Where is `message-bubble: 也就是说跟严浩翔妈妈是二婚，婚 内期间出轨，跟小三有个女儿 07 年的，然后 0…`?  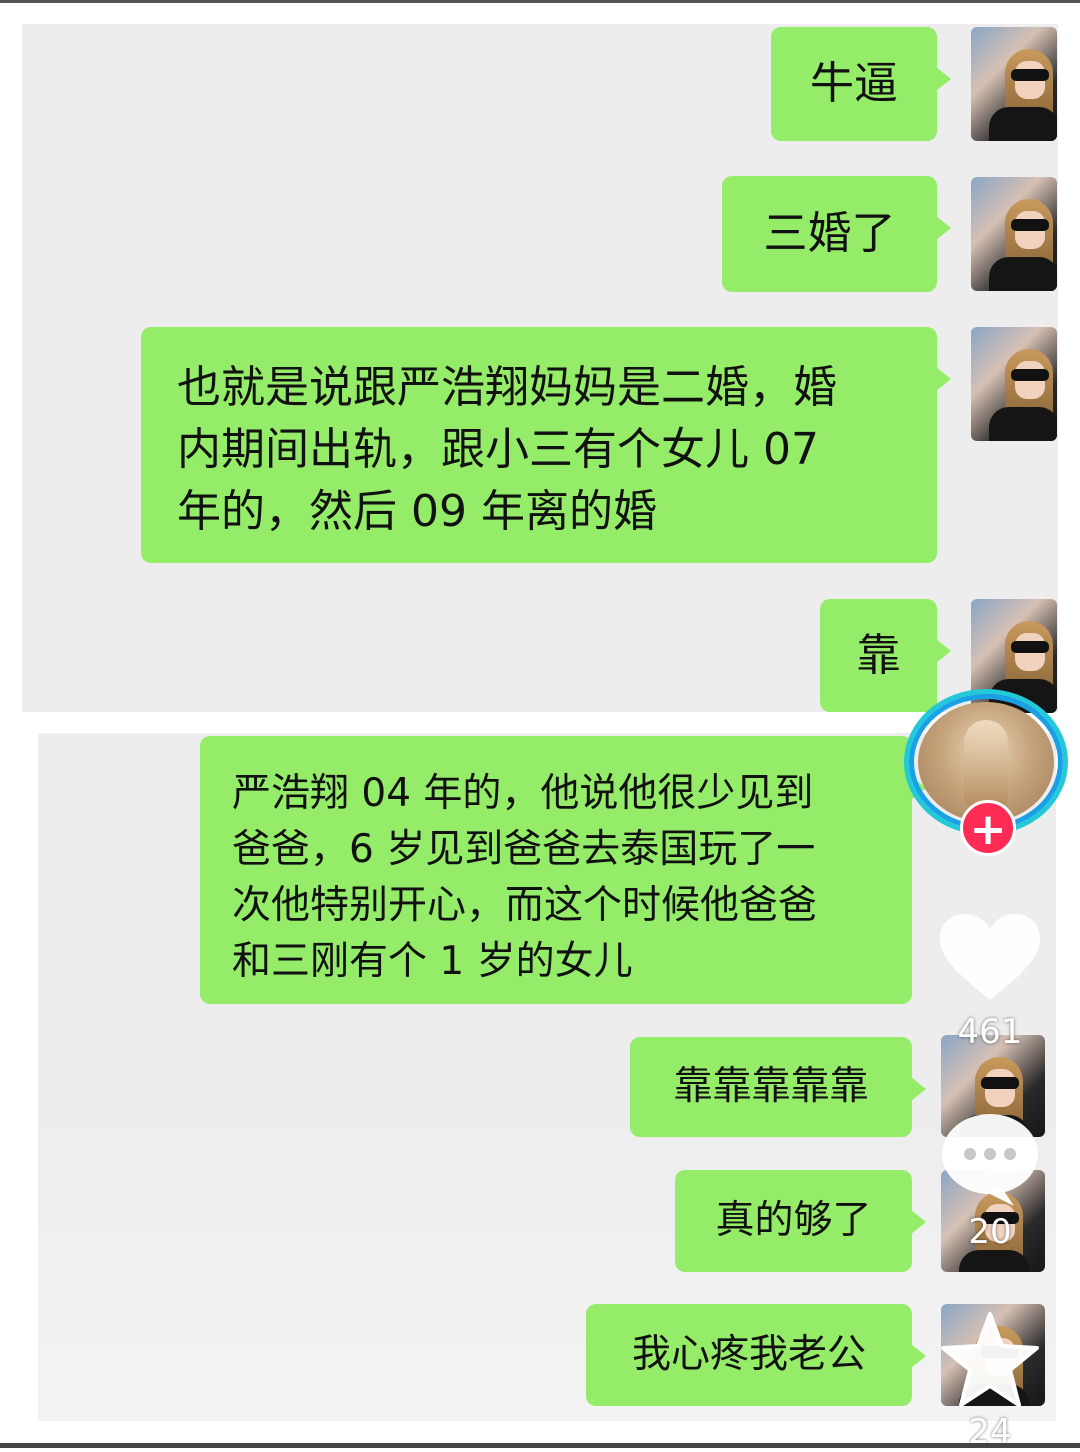 message-bubble: 也就是说跟严浩翔妈妈是二婚，婚 内期间出轨，跟小三有个女儿 07 年的，然后 0… is located at coordinates (546, 445).